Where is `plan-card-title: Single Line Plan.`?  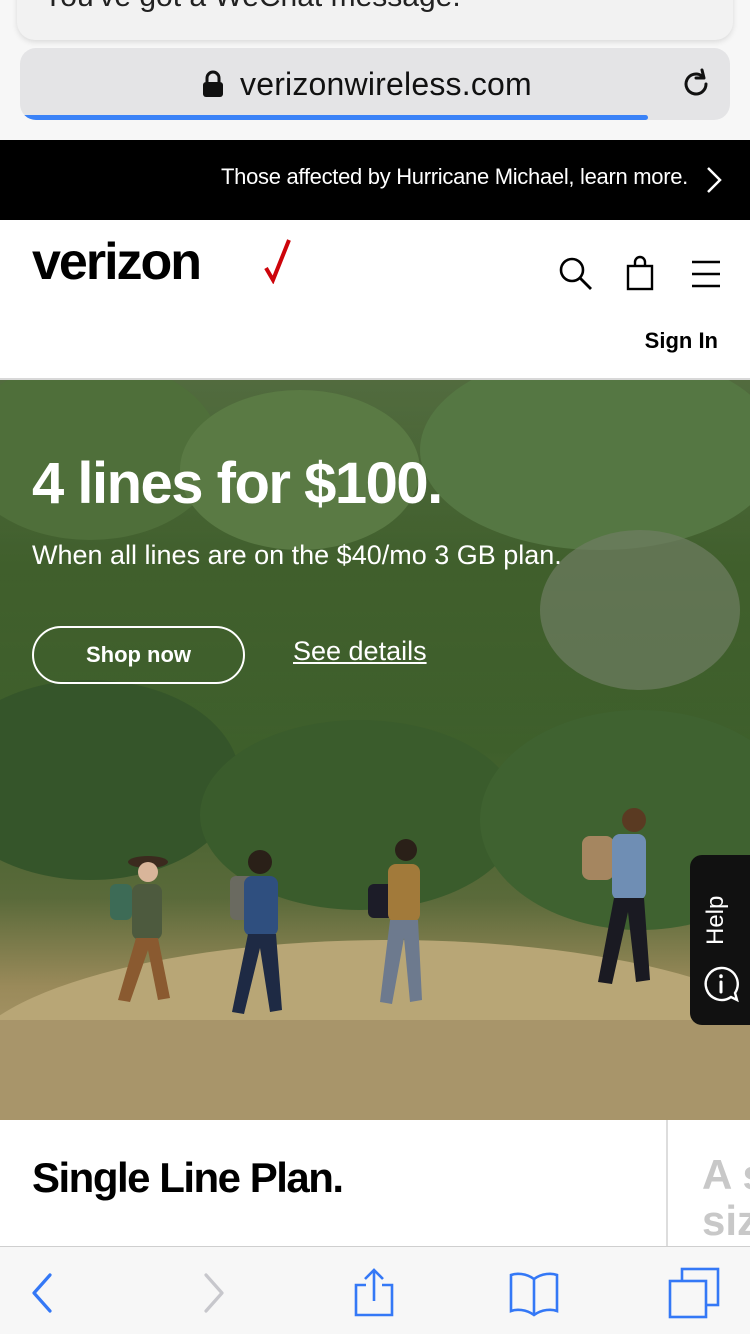 plan-card-title: Single Line Plan. is located at coordinates (188, 1177).